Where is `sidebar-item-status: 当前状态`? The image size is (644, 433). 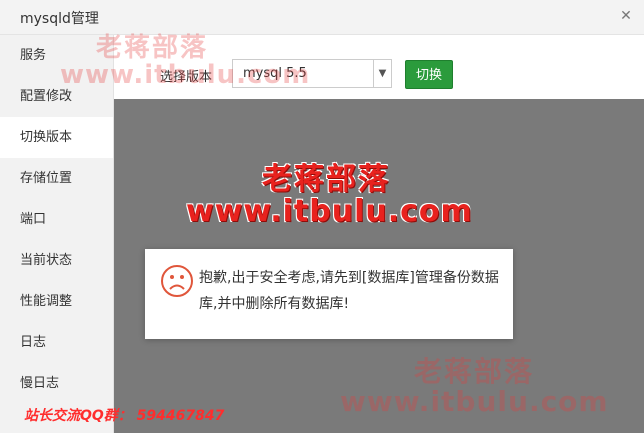
sidebar-item-status: 当前状态 is located at coordinates (56, 260).